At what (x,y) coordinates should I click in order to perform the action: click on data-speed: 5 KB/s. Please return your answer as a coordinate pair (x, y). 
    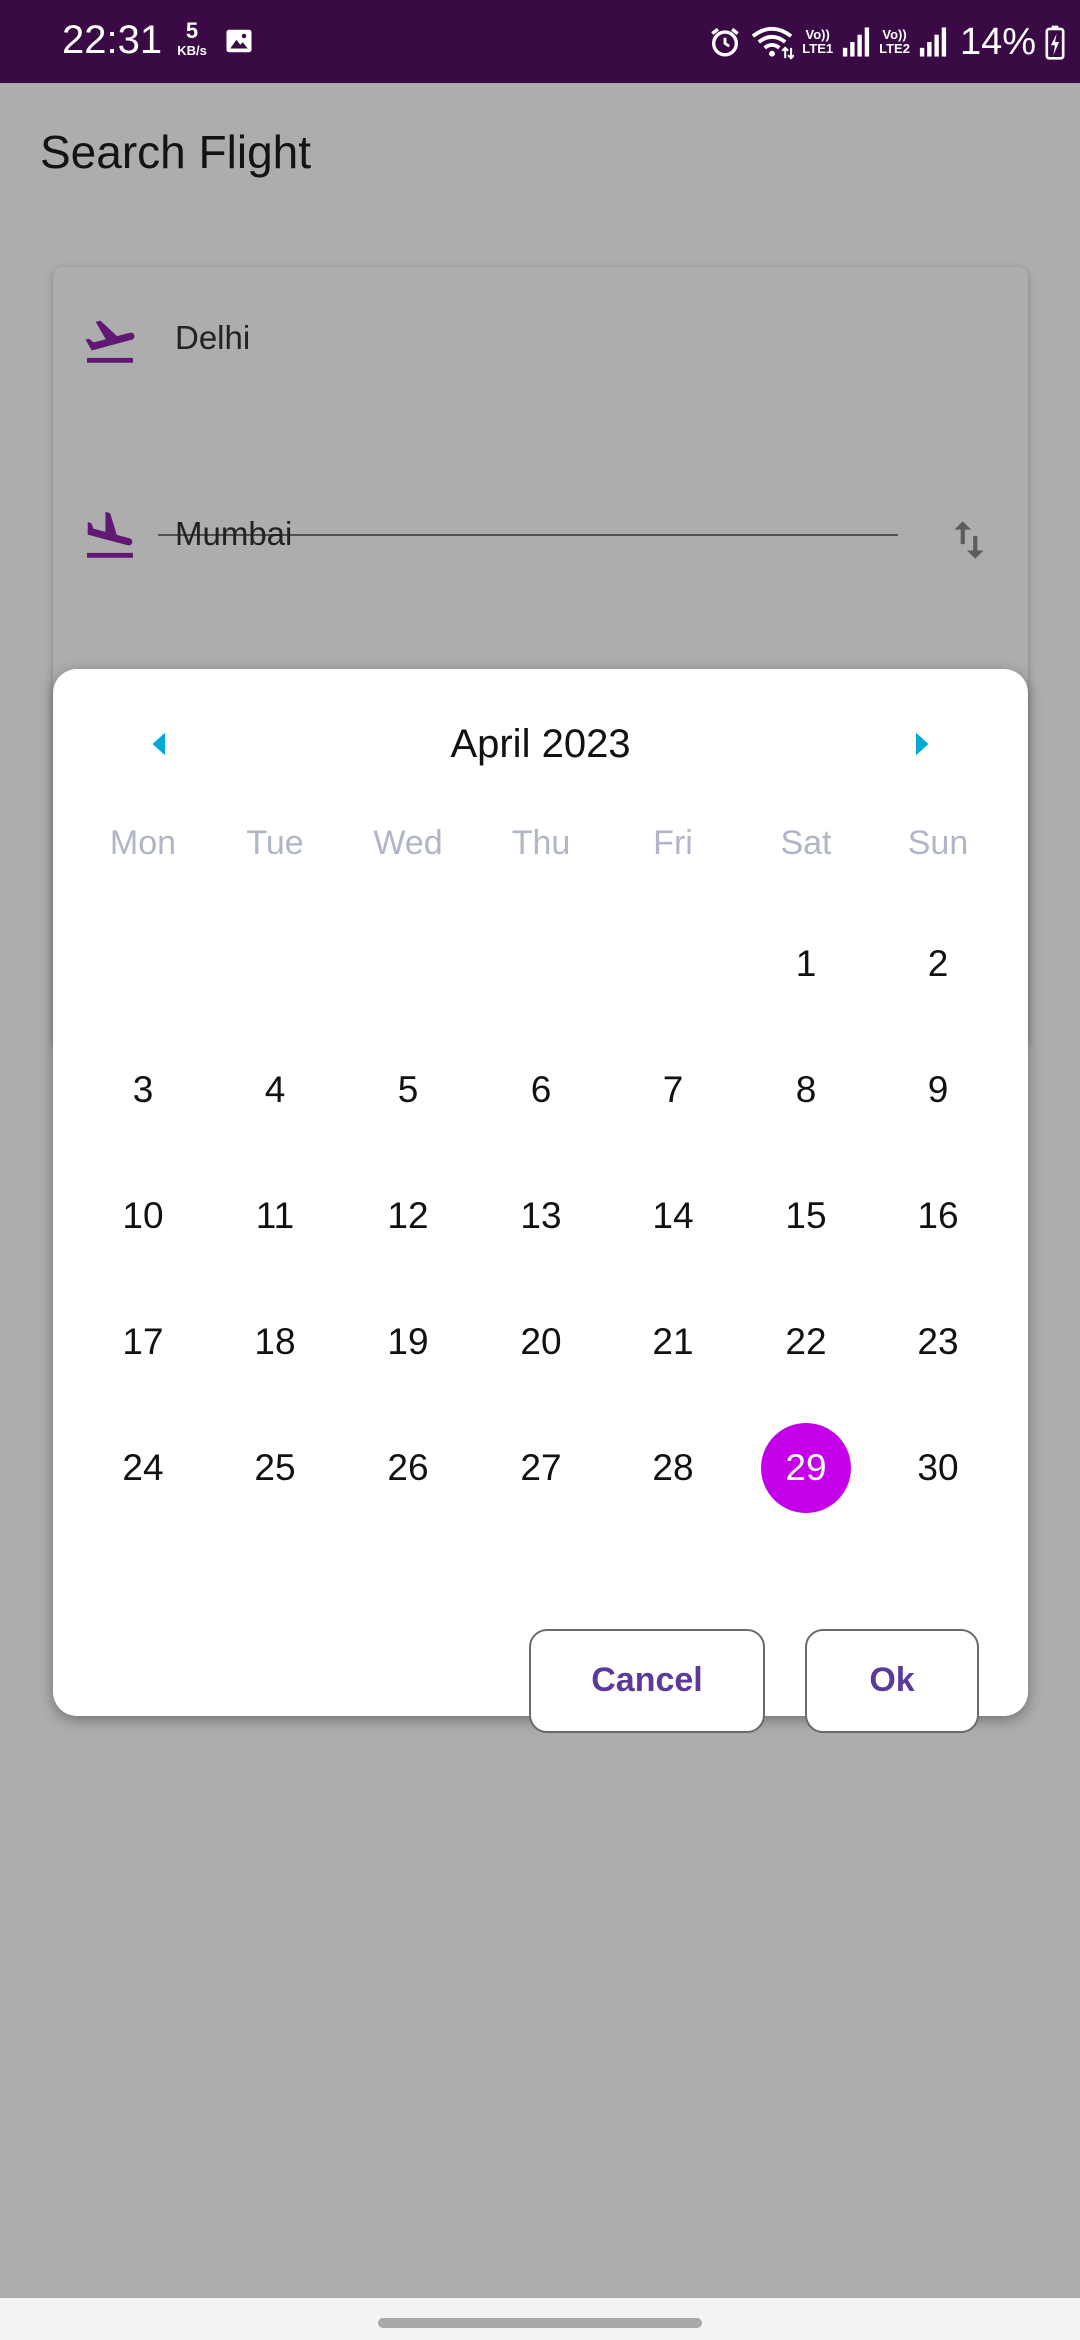
    Looking at the image, I should click on (192, 38).